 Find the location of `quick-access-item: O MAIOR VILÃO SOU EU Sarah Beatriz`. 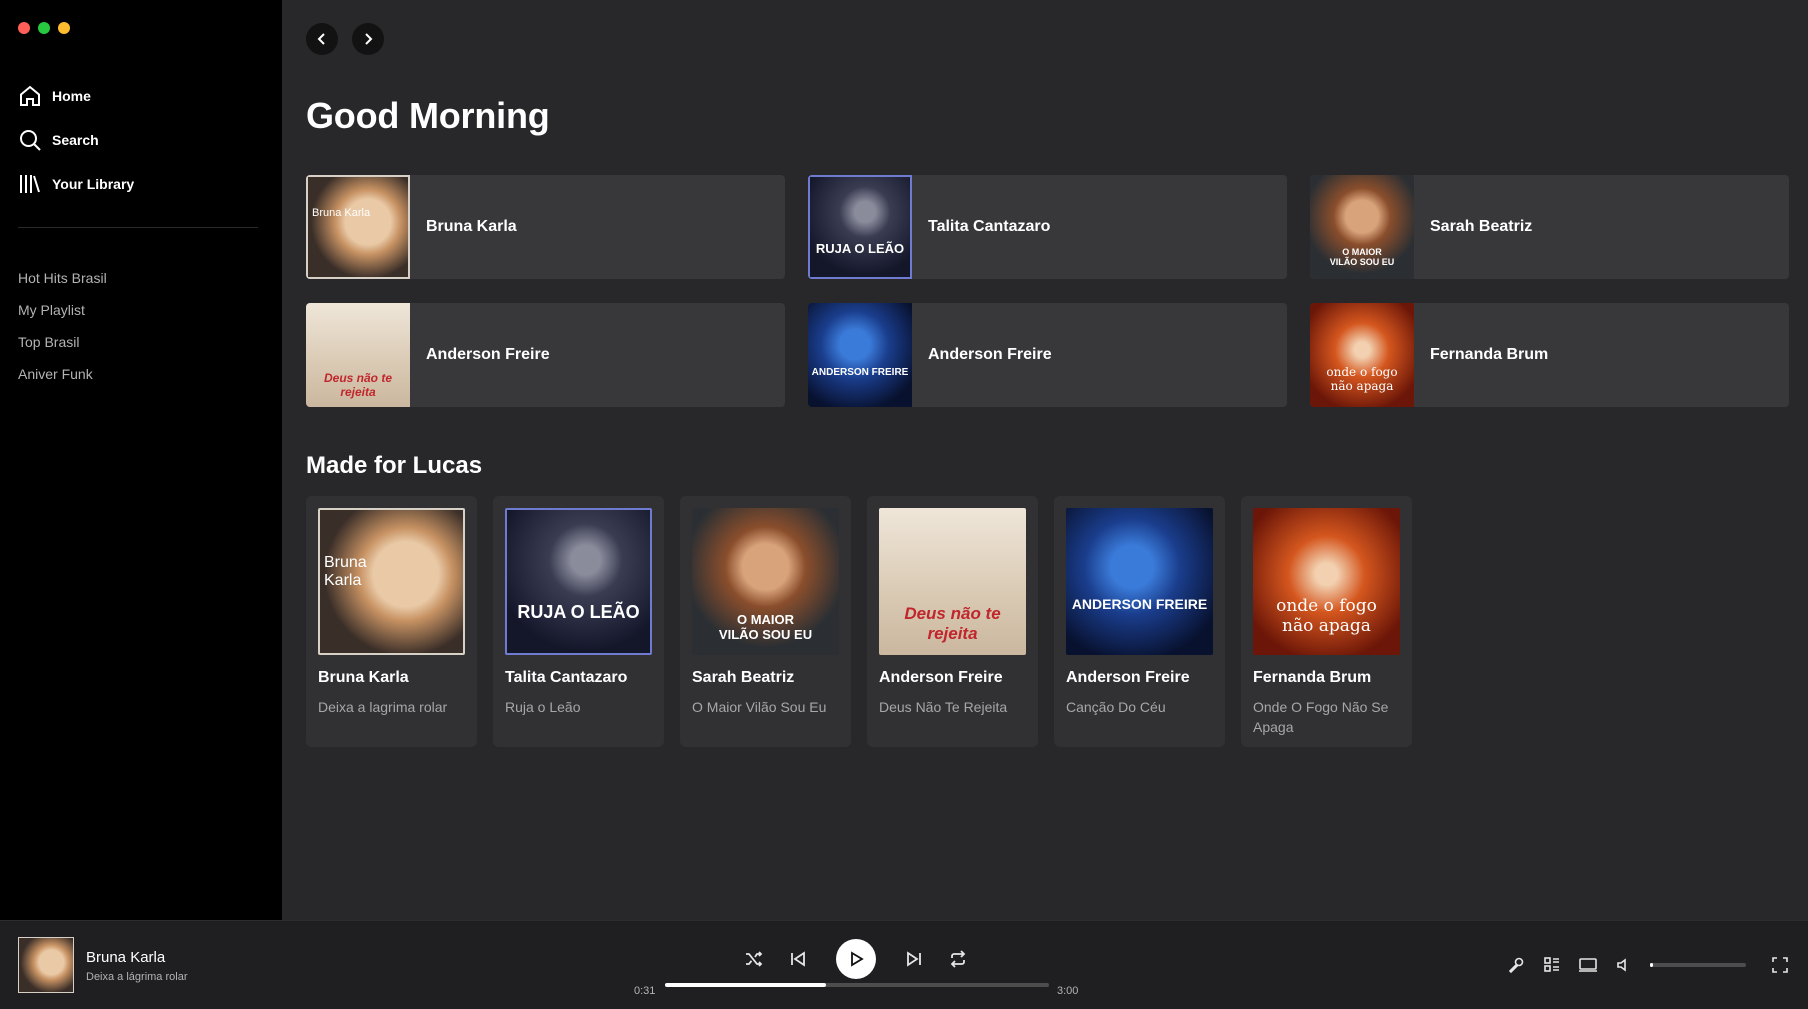

quick-access-item: O MAIOR VILÃO SOU EU Sarah Beatriz is located at coordinates (1549, 227).